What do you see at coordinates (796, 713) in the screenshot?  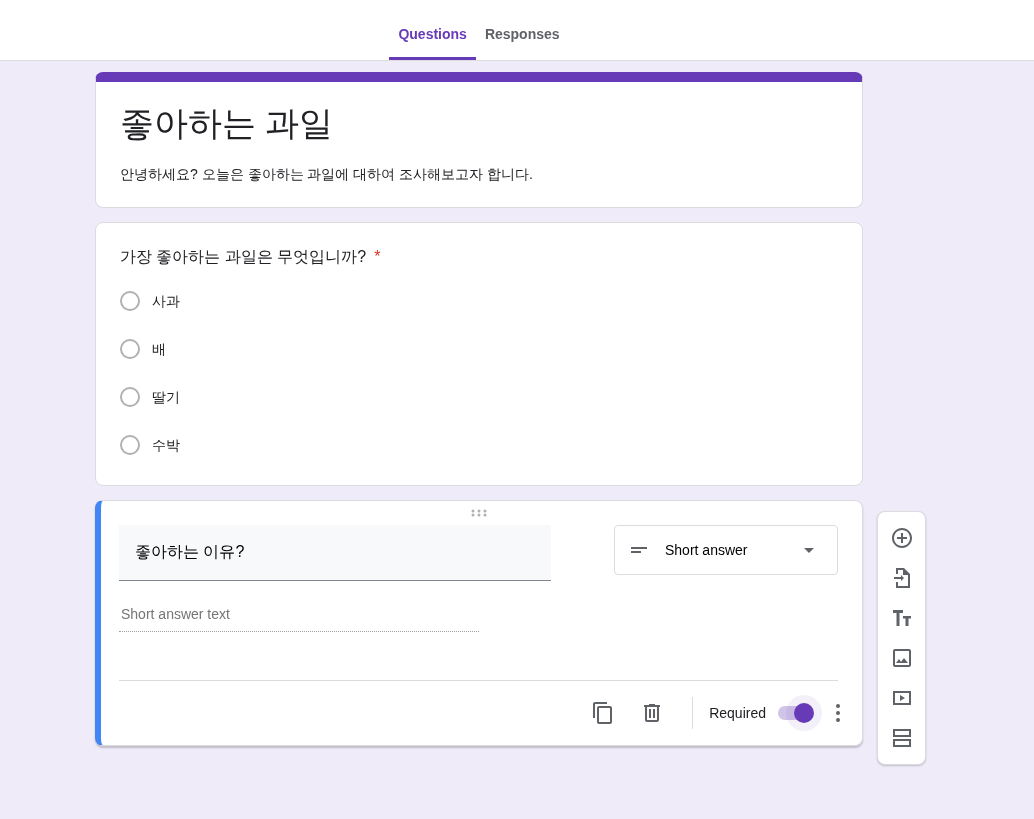 I see `required-toggle` at bounding box center [796, 713].